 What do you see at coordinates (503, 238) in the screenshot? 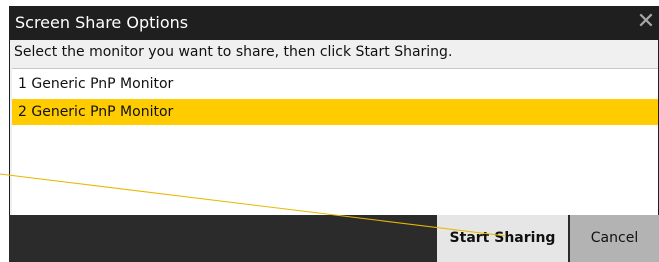
I see `start-sharing-button: Start Sharing` at bounding box center [503, 238].